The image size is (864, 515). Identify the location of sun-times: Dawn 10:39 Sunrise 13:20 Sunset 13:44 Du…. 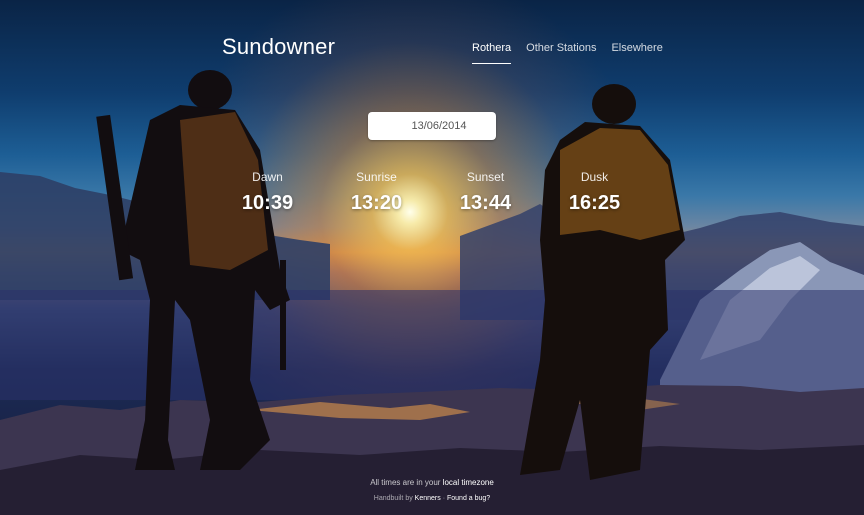
(431, 192).